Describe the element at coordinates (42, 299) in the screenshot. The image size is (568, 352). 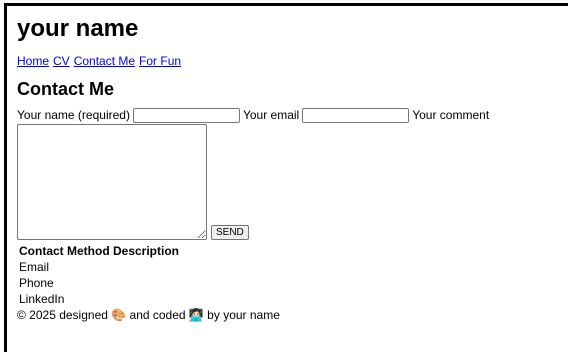
I see `contact-method-linkedin: LinkedIn` at that location.